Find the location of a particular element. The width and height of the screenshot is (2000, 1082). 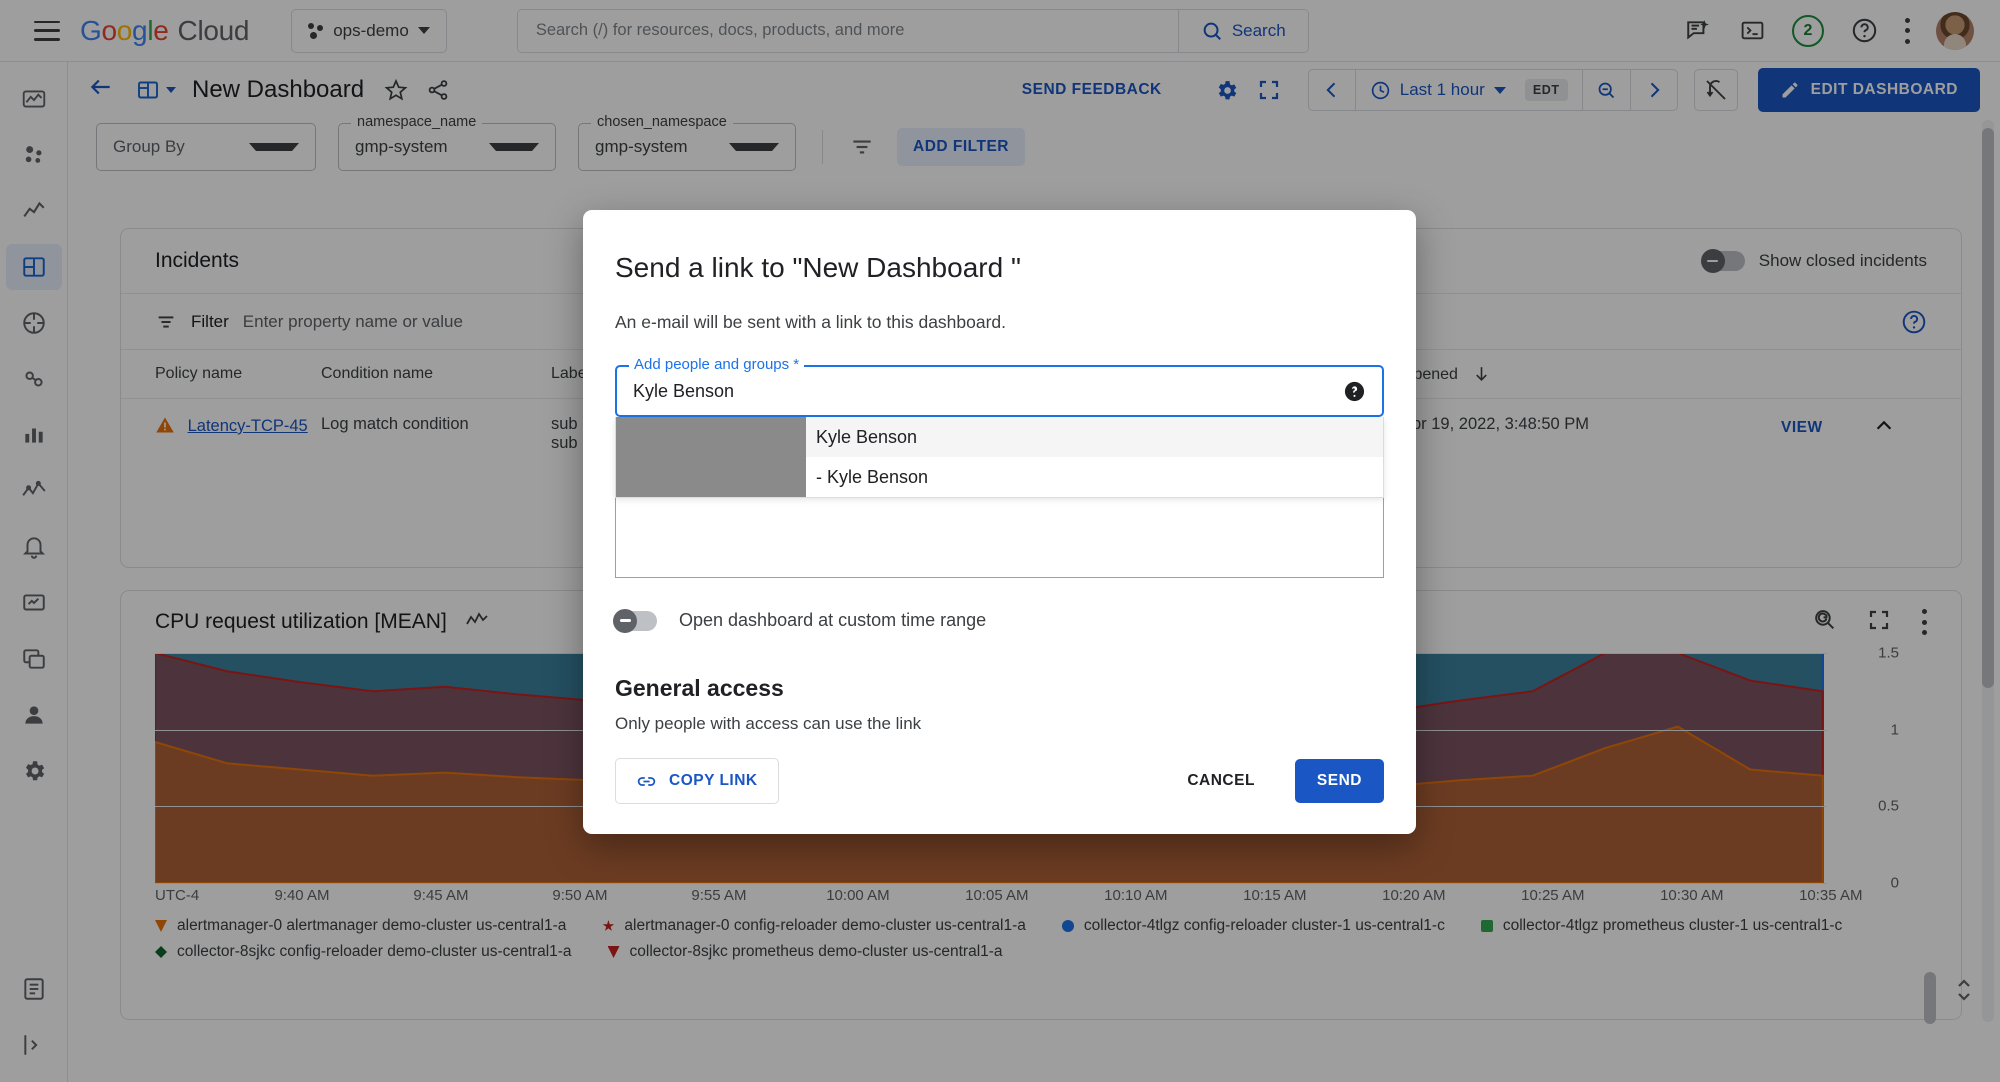

message-textarea is located at coordinates (999, 538).